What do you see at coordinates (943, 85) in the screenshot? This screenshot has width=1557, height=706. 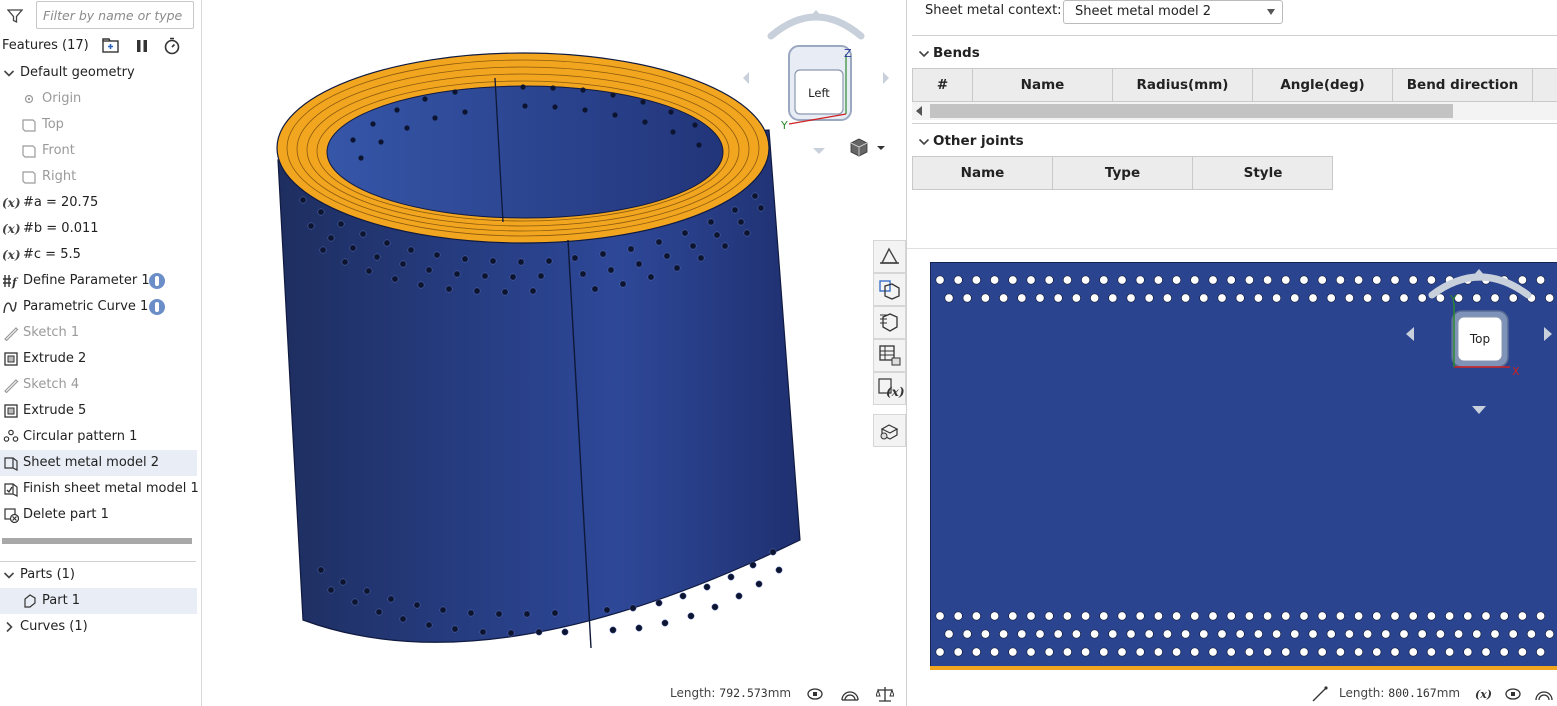 I see `column-header: #` at bounding box center [943, 85].